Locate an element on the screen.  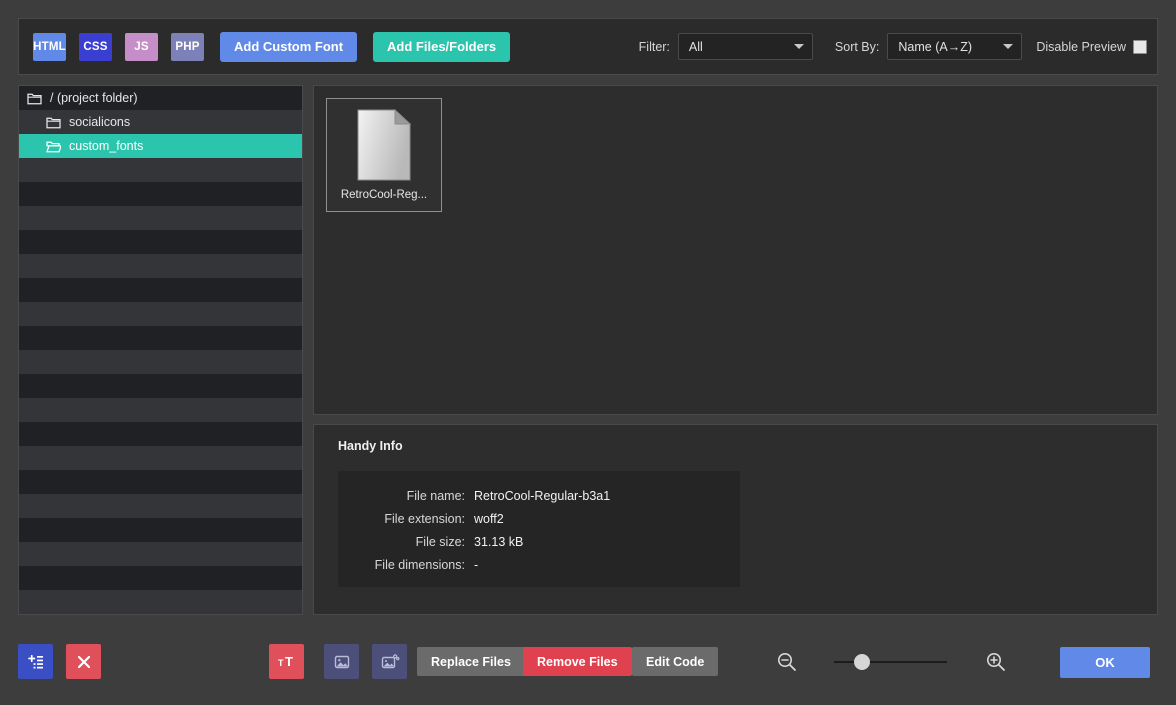
tree-item-content: custom_fonts is located at coordinates (81, 146).